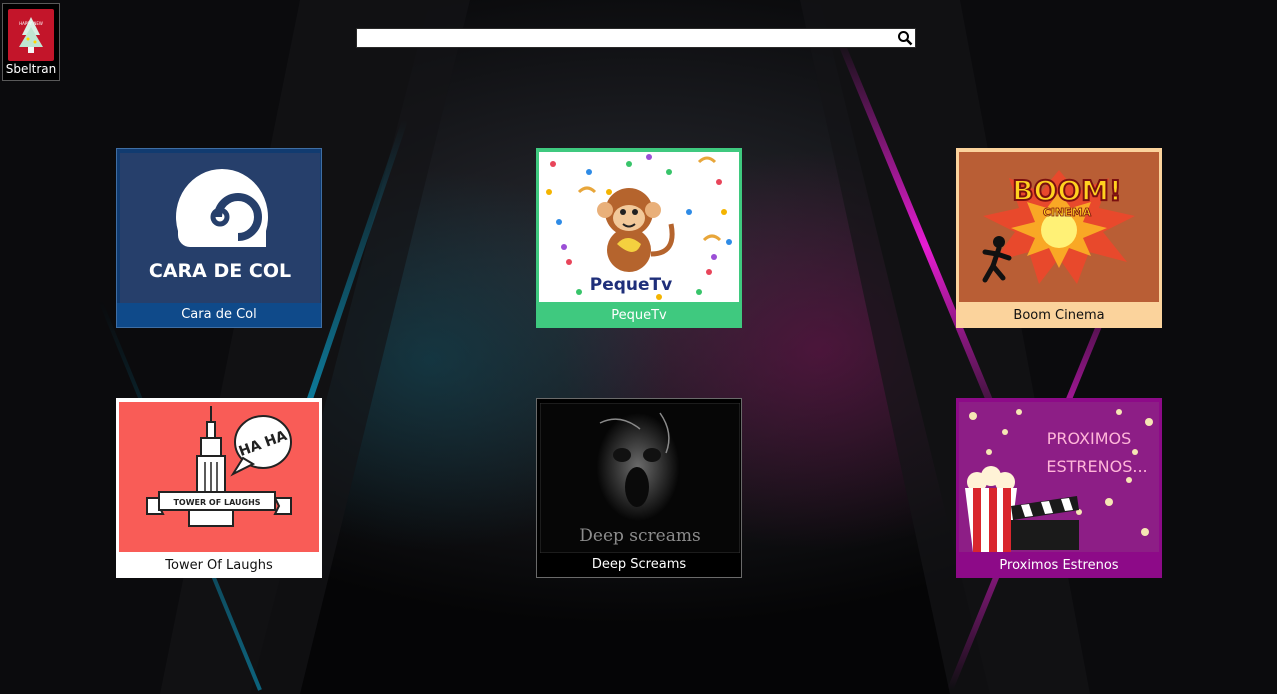  What do you see at coordinates (31, 69) in the screenshot?
I see `username: Sbeltran` at bounding box center [31, 69].